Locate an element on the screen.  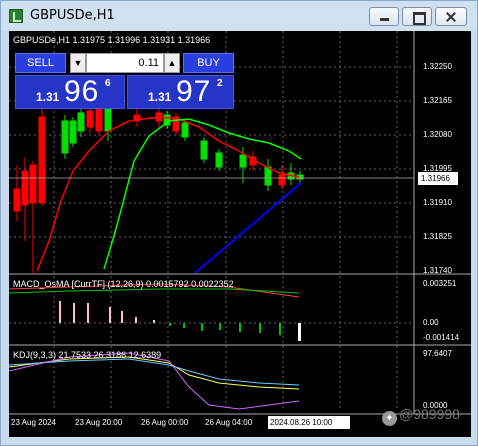
lot-decrease-button: ▼ is located at coordinates (78, 63).